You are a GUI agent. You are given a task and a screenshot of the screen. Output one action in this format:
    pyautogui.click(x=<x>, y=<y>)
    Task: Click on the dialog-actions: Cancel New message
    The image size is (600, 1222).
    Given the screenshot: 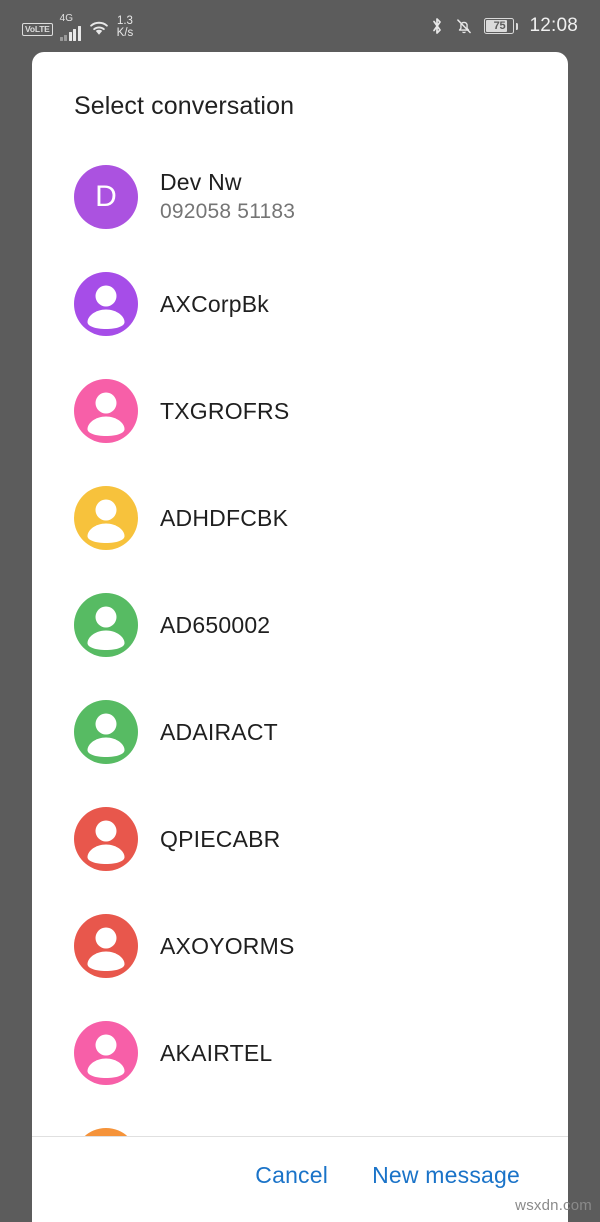 What is the action you would take?
    pyautogui.click(x=300, y=1179)
    